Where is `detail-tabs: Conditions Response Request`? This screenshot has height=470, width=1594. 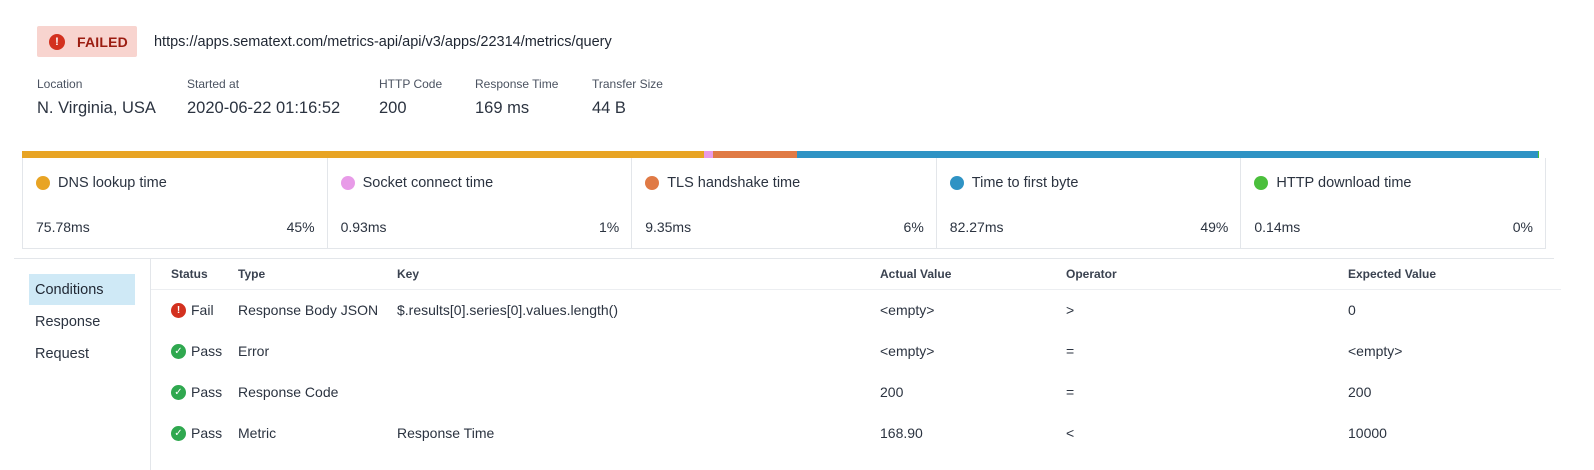
detail-tabs: Conditions Response Request is located at coordinates (82, 322).